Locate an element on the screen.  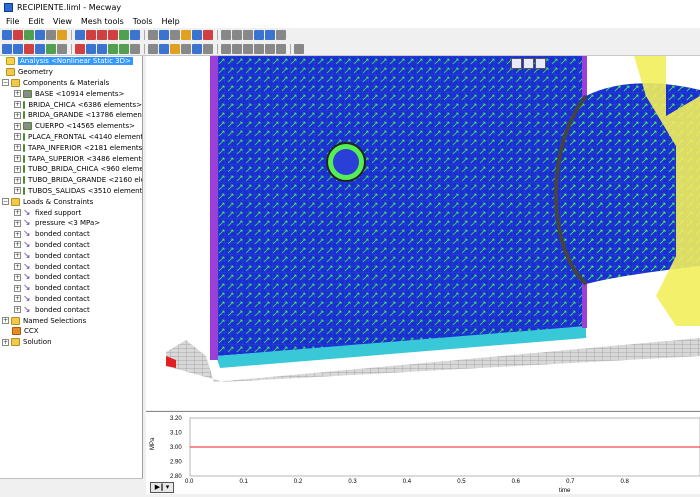
tree-component: + BRIDA_GRANDE <13786 elements> is located at coordinates (71, 115).